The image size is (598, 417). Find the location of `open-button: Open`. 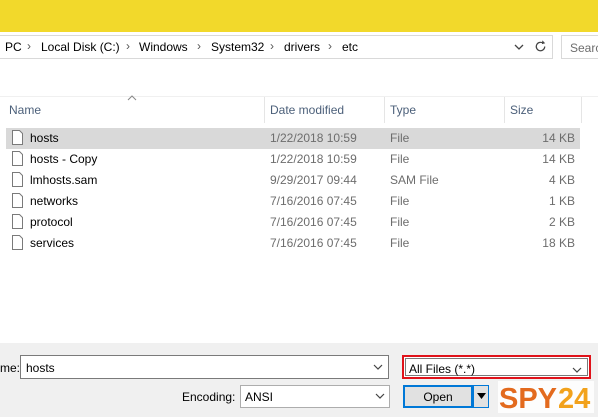

open-button: Open is located at coordinates (438, 396).